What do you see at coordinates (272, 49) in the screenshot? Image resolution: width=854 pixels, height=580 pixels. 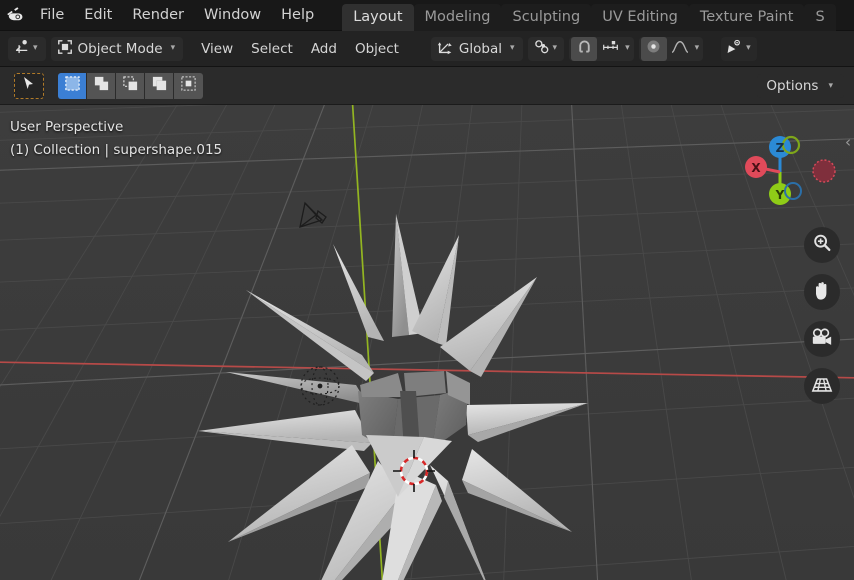 I see `viewport-menu-select: Select` at bounding box center [272, 49].